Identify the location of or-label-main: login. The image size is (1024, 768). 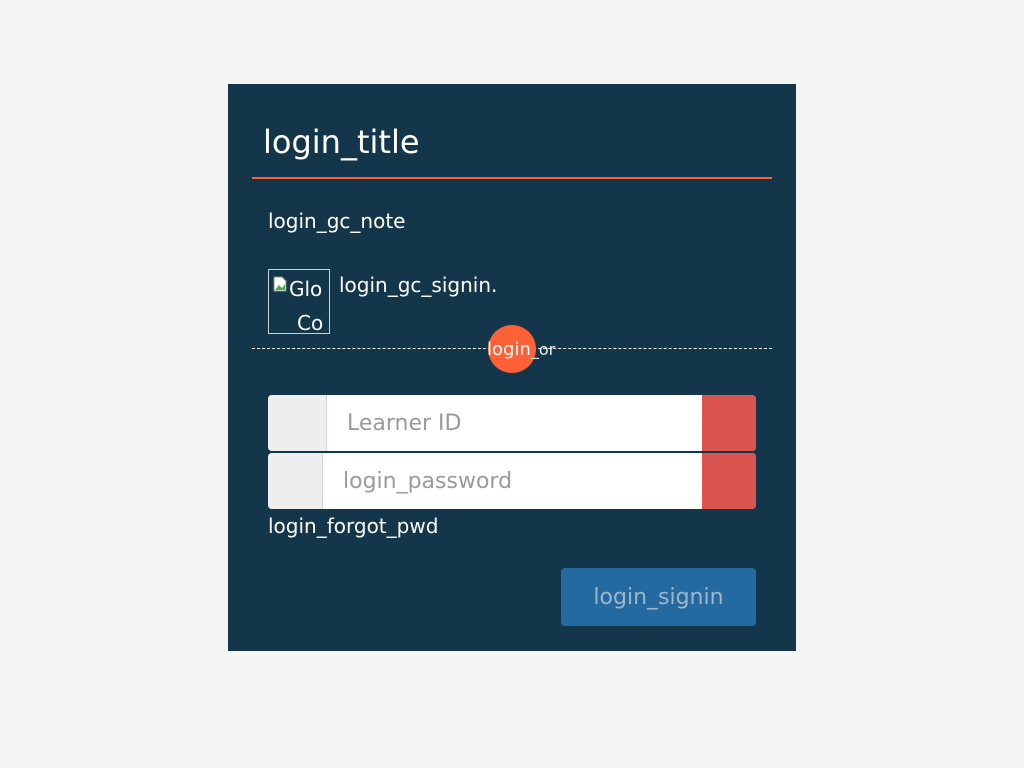
(509, 349).